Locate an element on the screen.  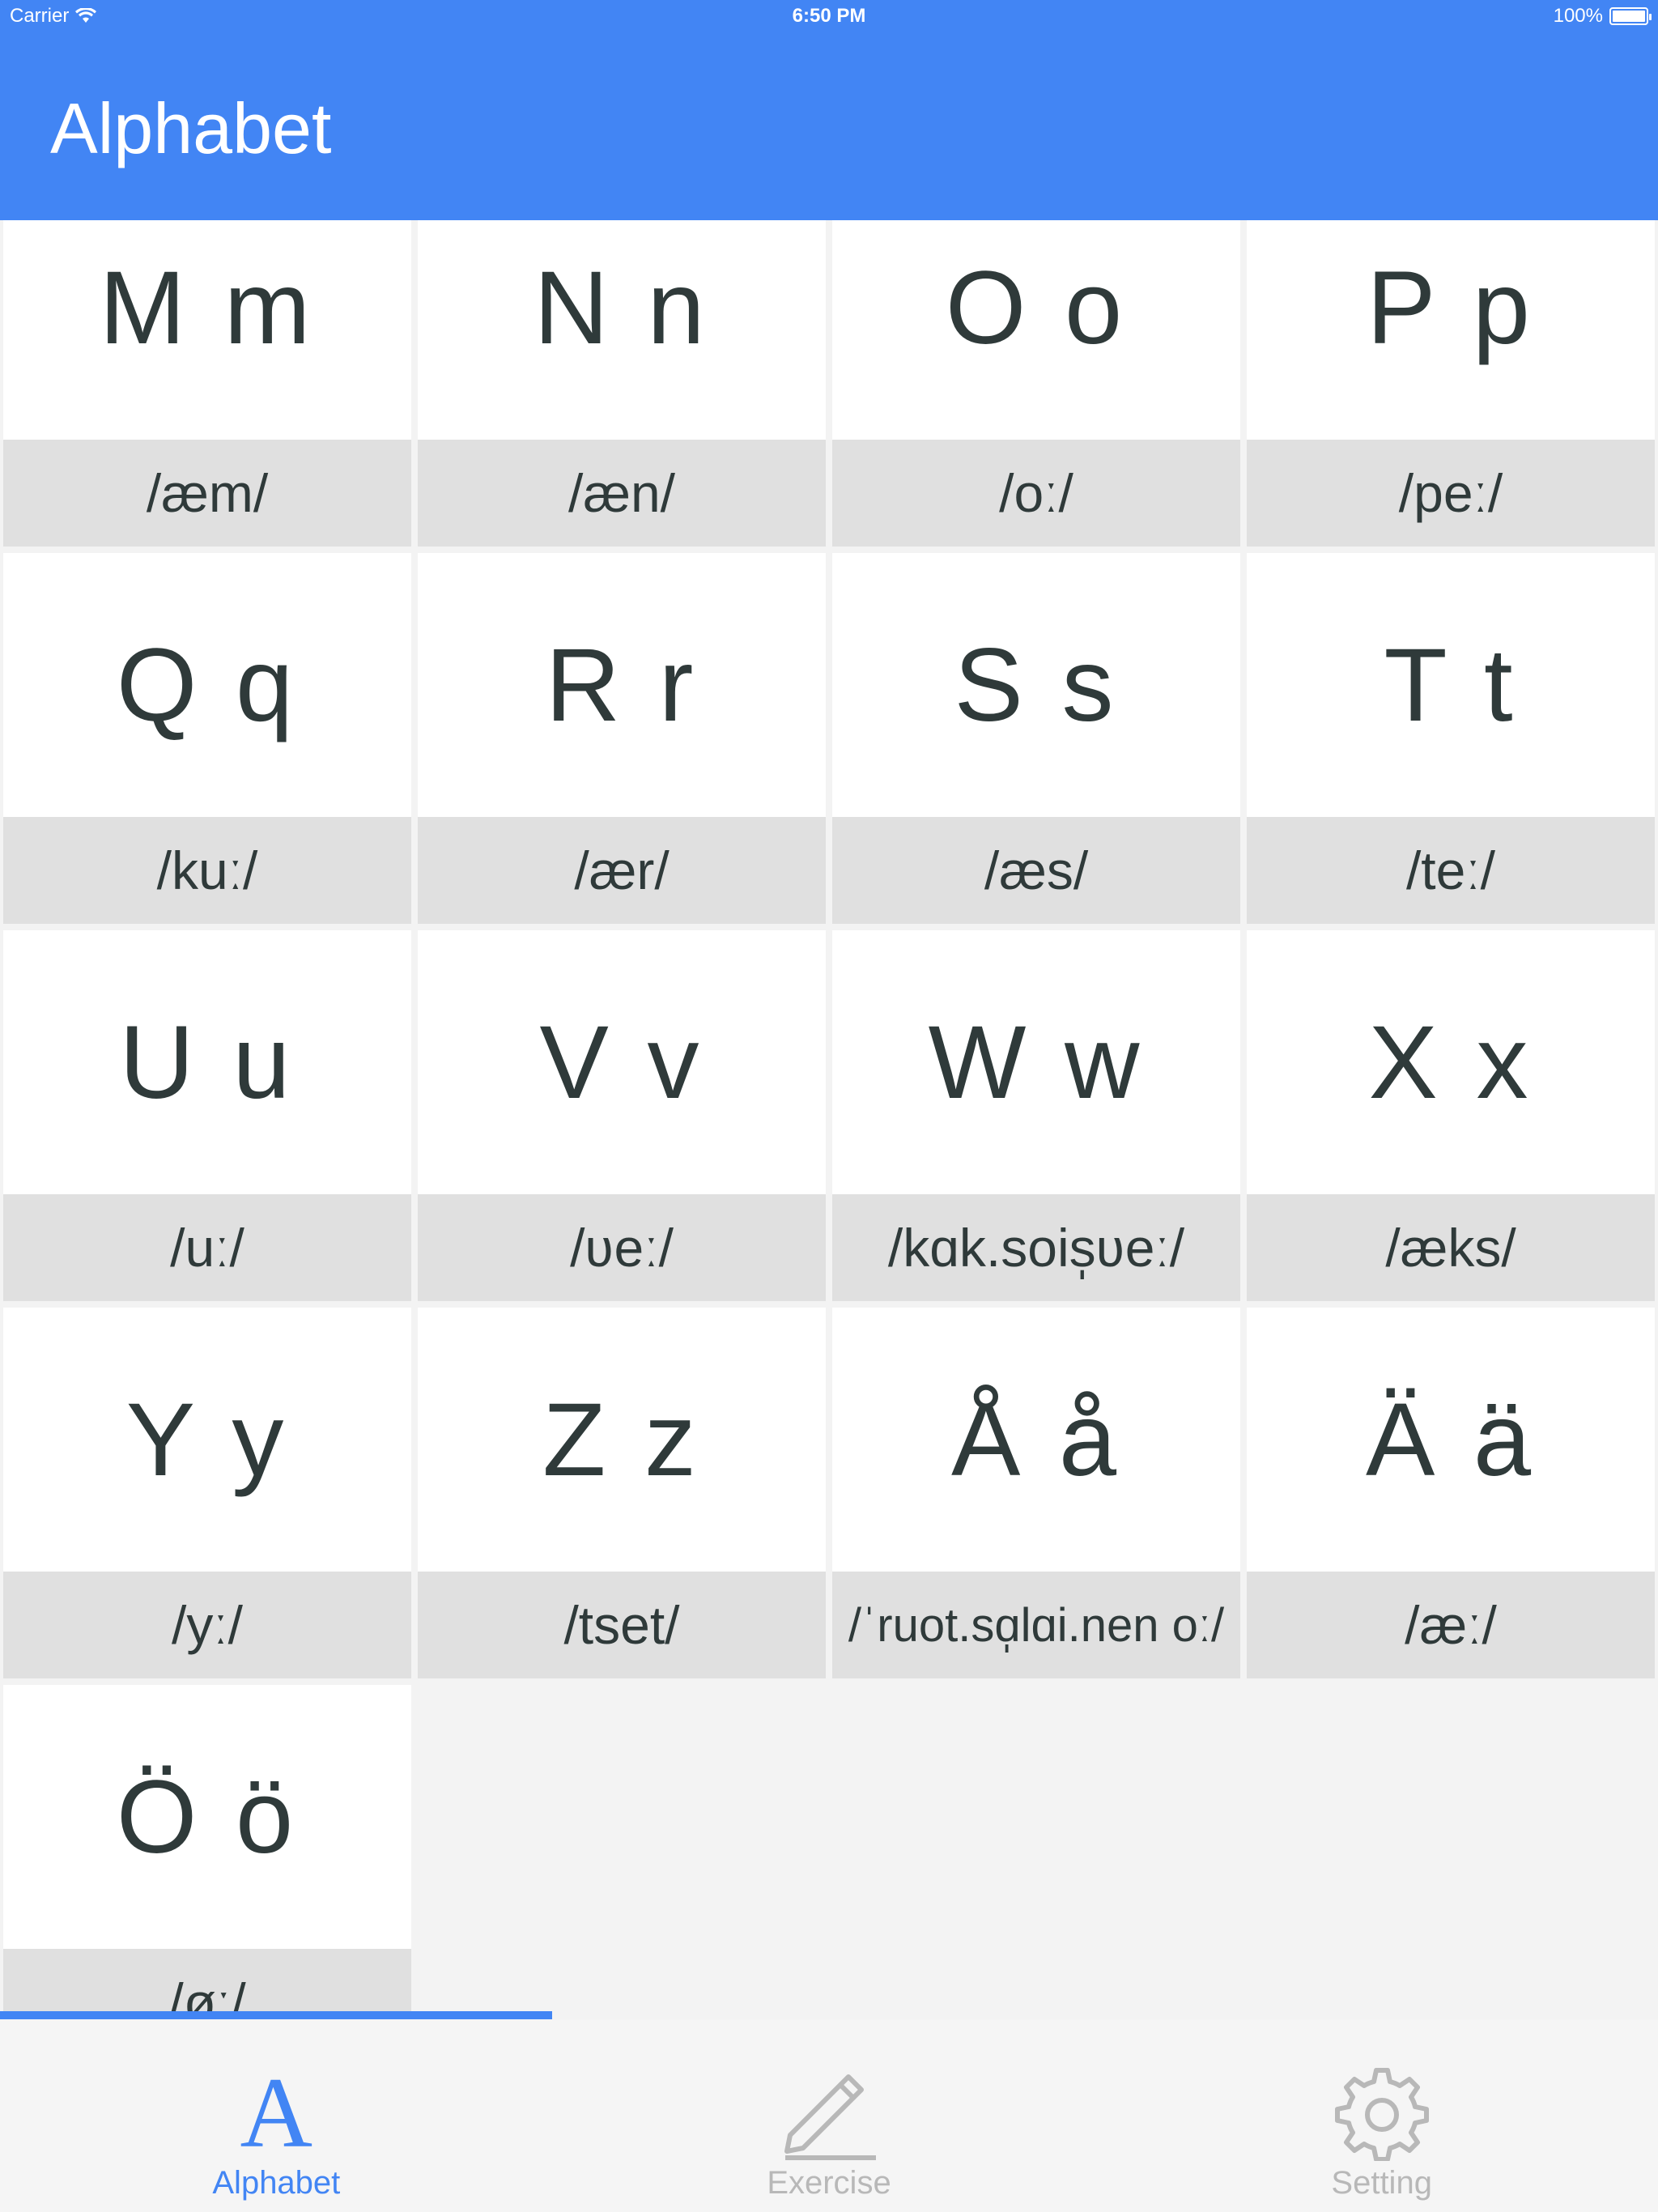
pencil-icon is located at coordinates (829, 2114).